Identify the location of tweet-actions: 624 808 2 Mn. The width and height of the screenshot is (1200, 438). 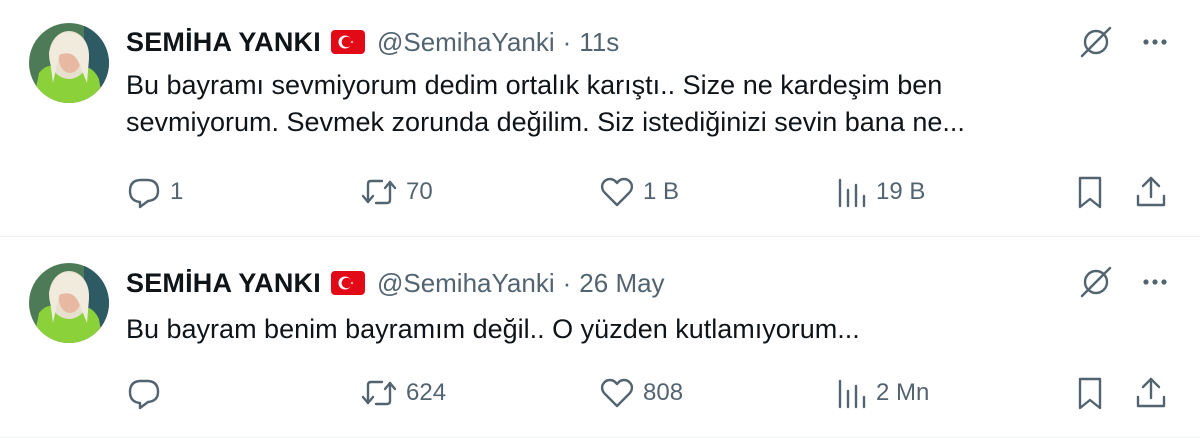
(648, 393).